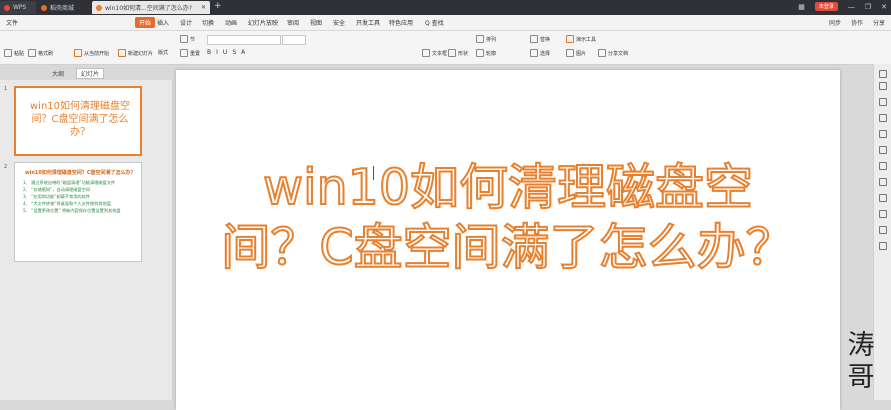 This screenshot has height=410, width=891. I want to click on settings-icon, so click(883, 246).